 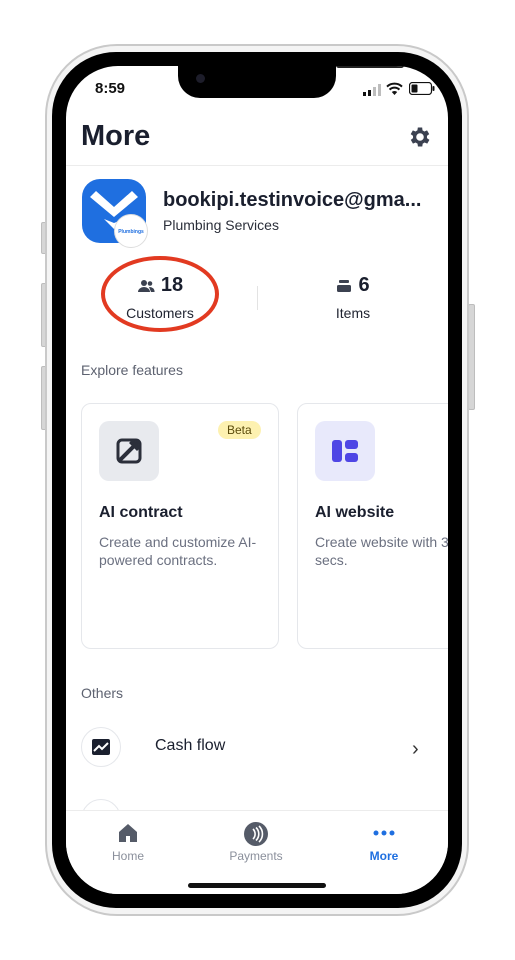 I want to click on more-dots-icon, so click(x=384, y=833).